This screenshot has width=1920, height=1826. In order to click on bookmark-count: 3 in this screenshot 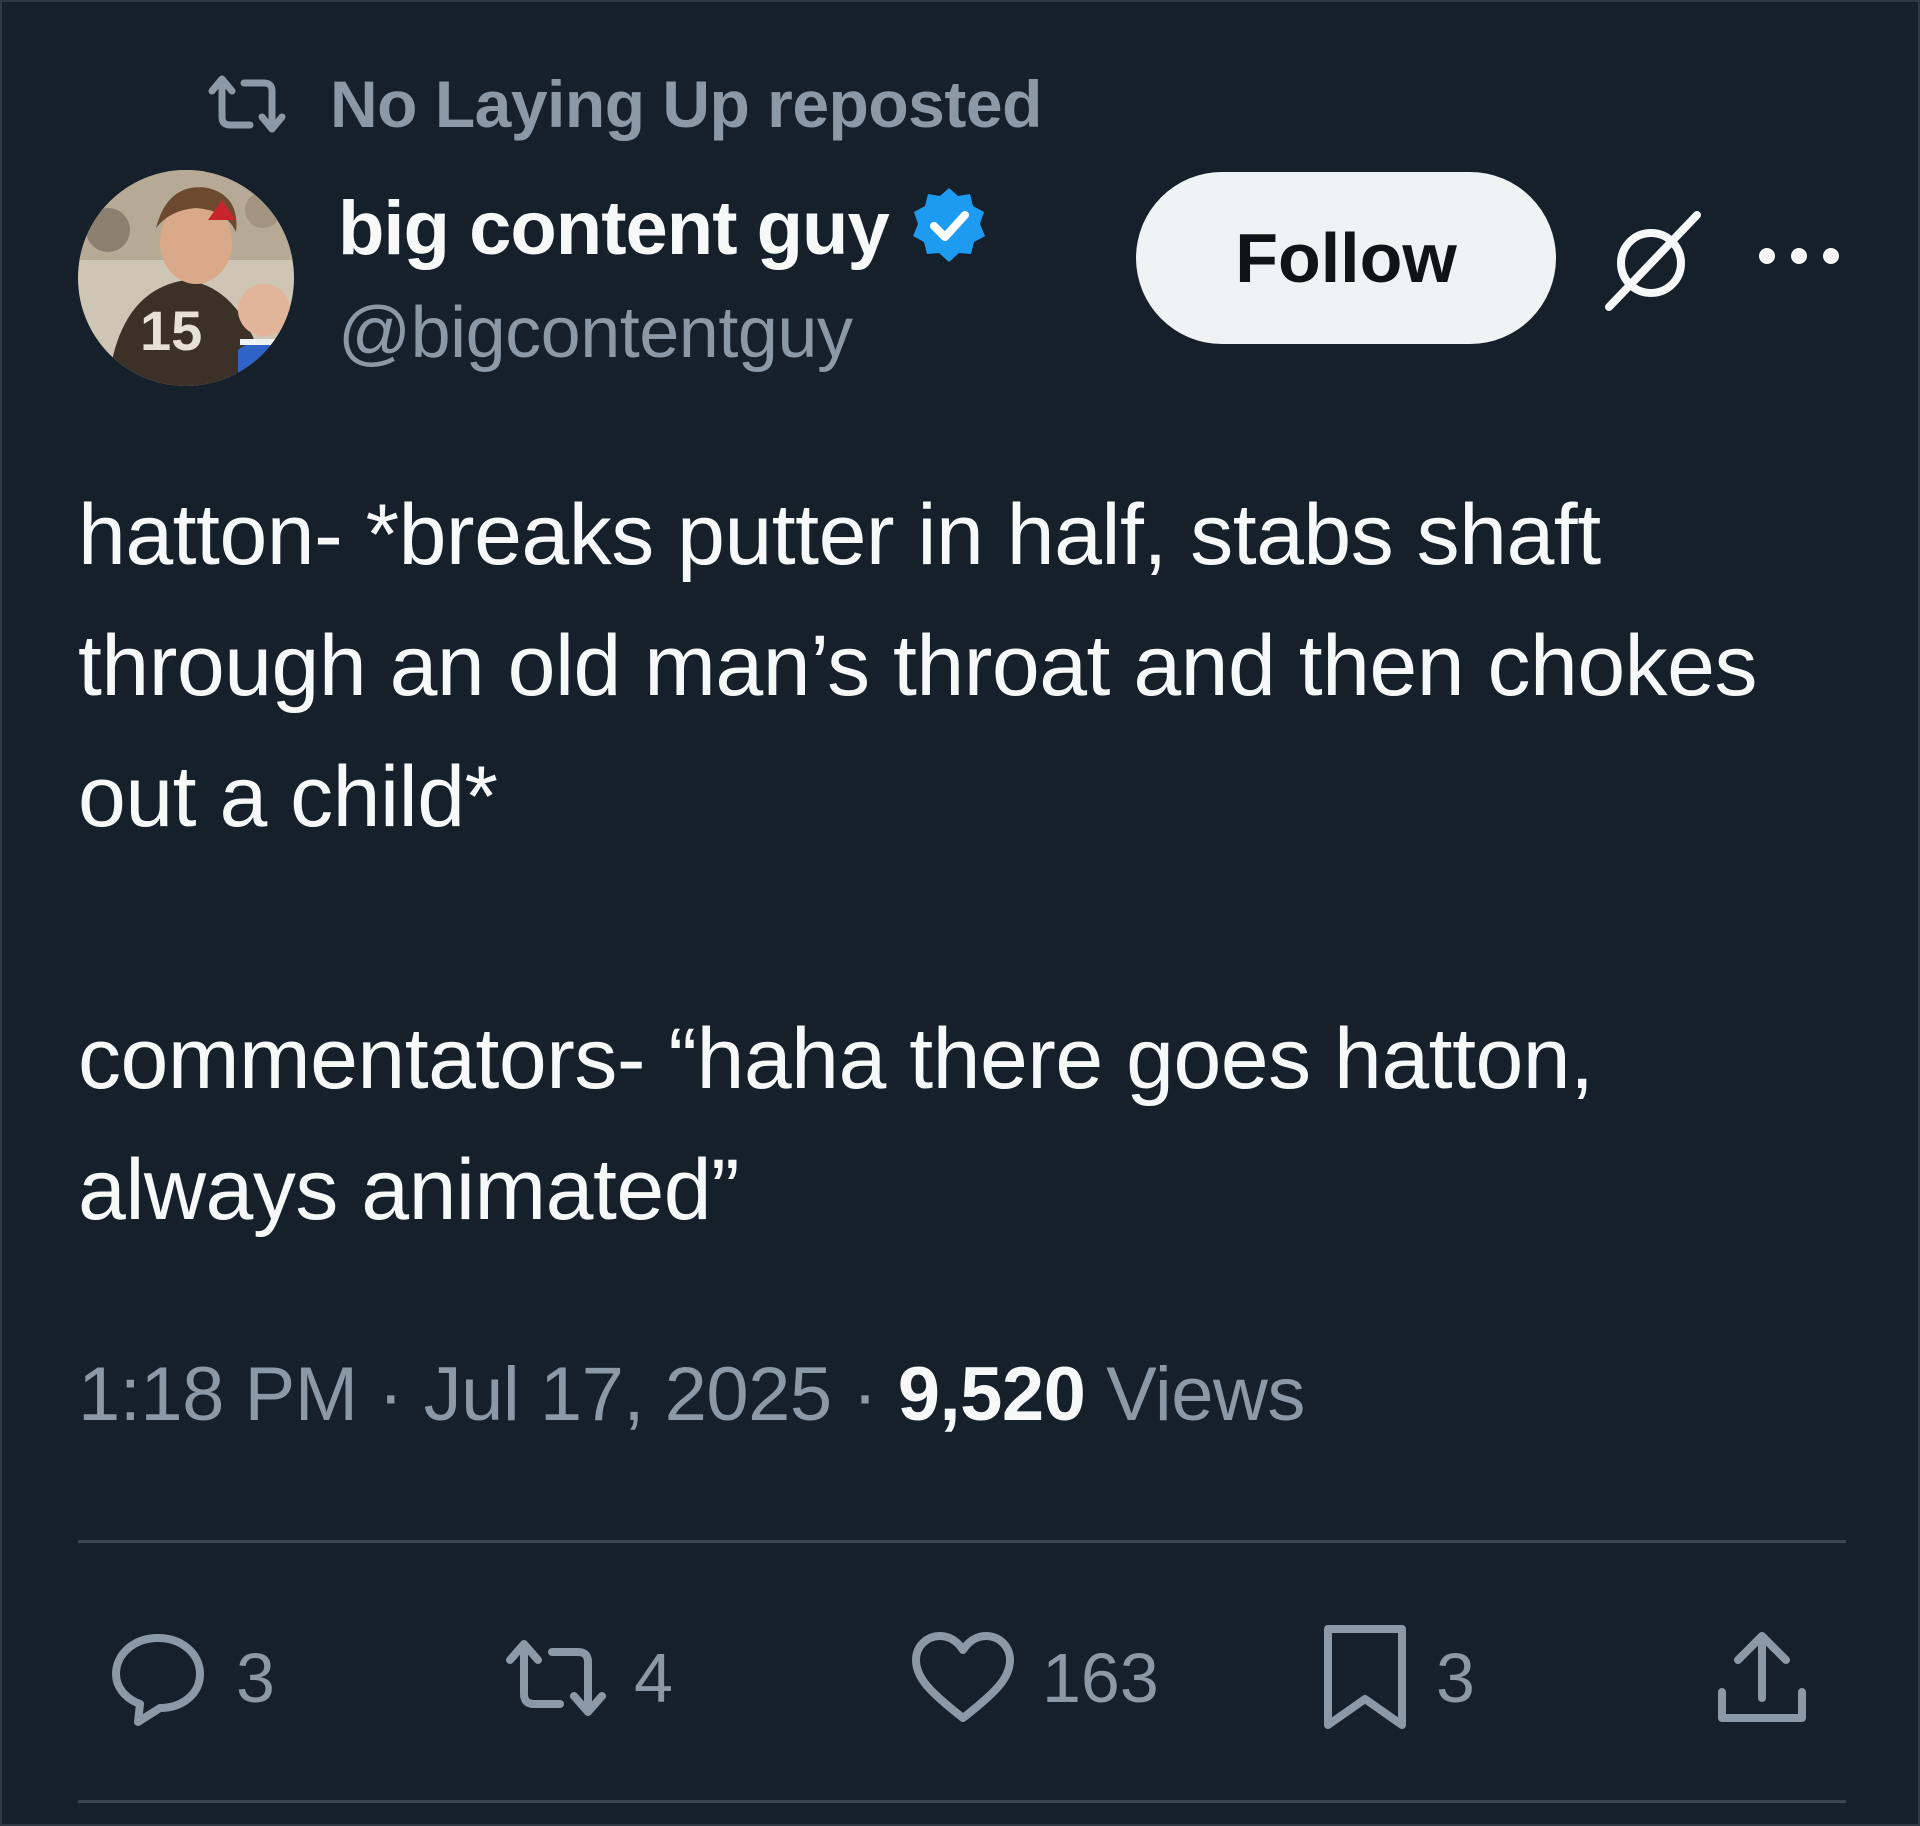, I will do `click(1455, 1678)`.